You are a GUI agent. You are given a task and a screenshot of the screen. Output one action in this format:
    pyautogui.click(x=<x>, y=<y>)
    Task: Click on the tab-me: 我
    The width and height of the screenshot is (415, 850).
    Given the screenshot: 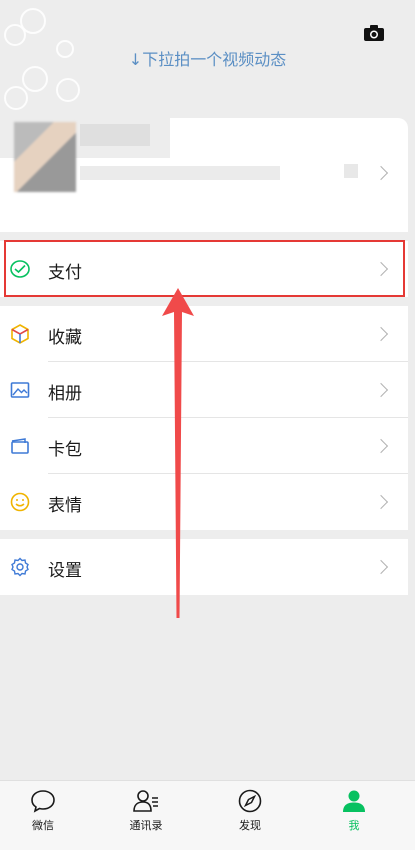 What is the action you would take?
    pyautogui.click(x=354, y=811)
    